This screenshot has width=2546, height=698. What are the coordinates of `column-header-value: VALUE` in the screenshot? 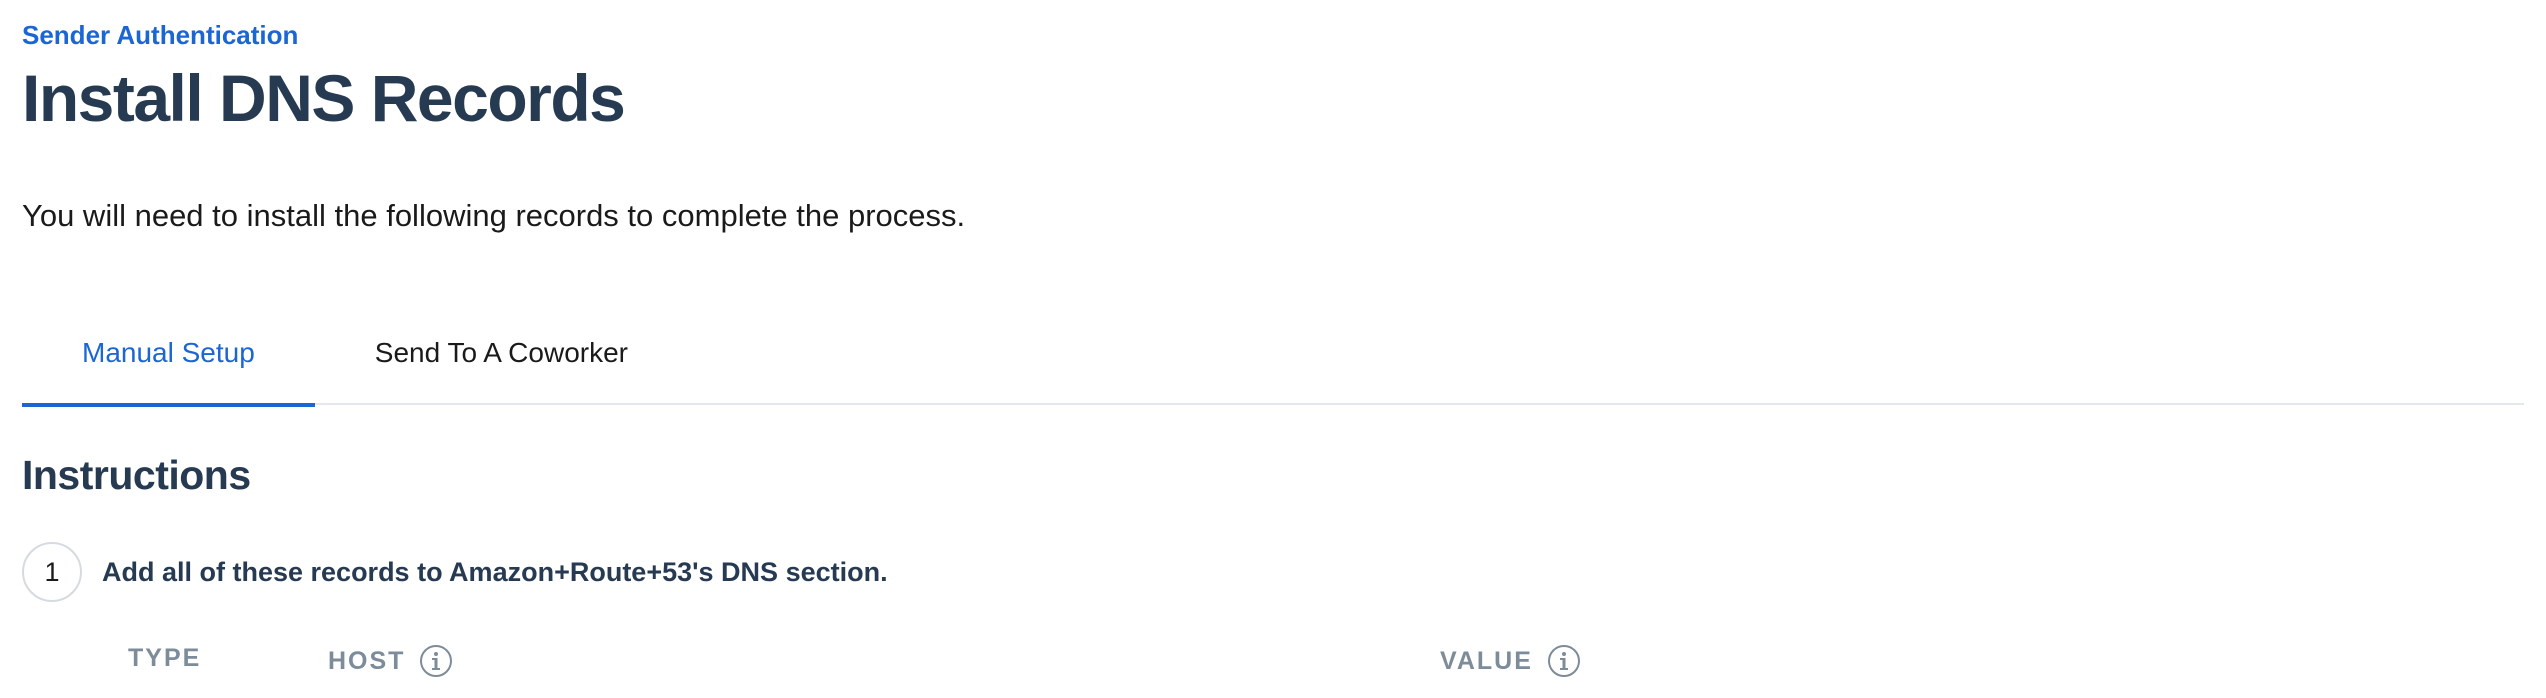 It's located at (1510, 661).